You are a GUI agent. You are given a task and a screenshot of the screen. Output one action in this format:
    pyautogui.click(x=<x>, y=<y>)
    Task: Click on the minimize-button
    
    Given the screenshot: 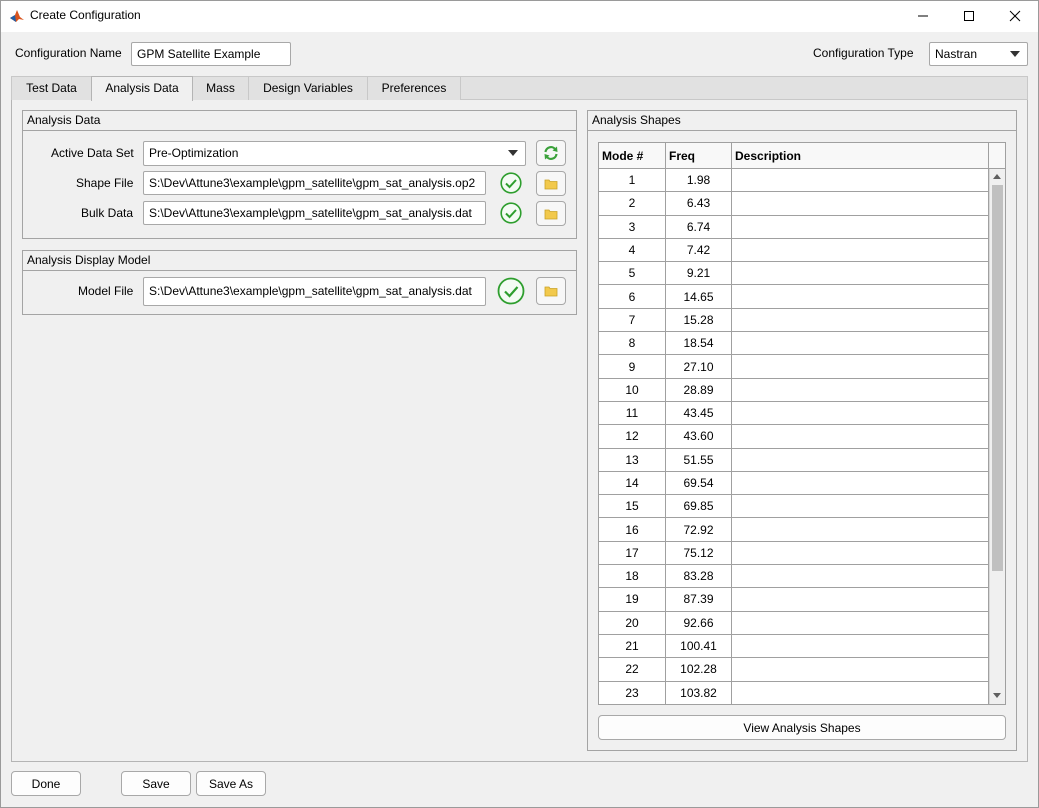 What is the action you would take?
    pyautogui.click(x=923, y=16)
    